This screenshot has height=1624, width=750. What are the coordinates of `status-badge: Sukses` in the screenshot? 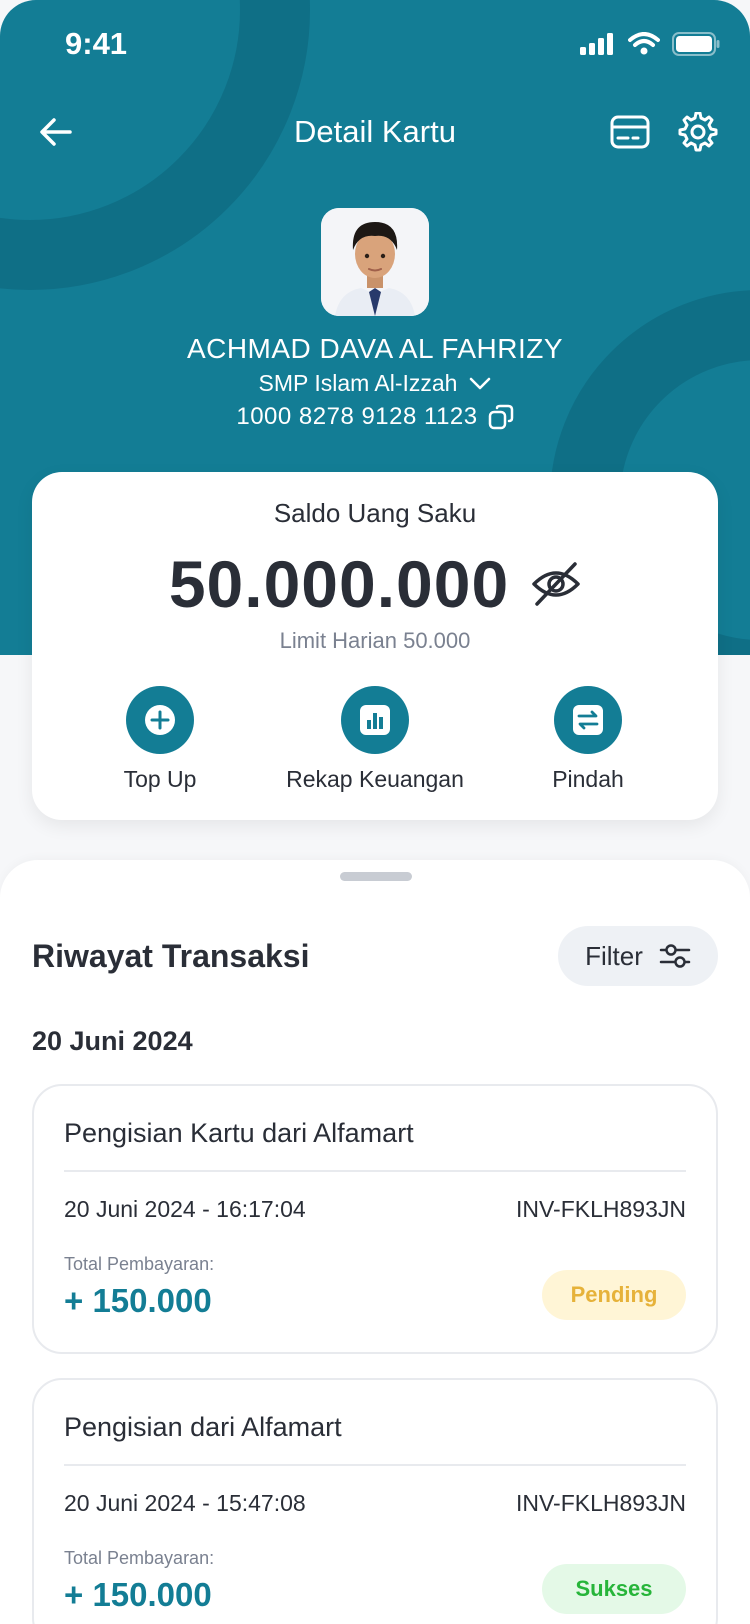 It's located at (614, 1589).